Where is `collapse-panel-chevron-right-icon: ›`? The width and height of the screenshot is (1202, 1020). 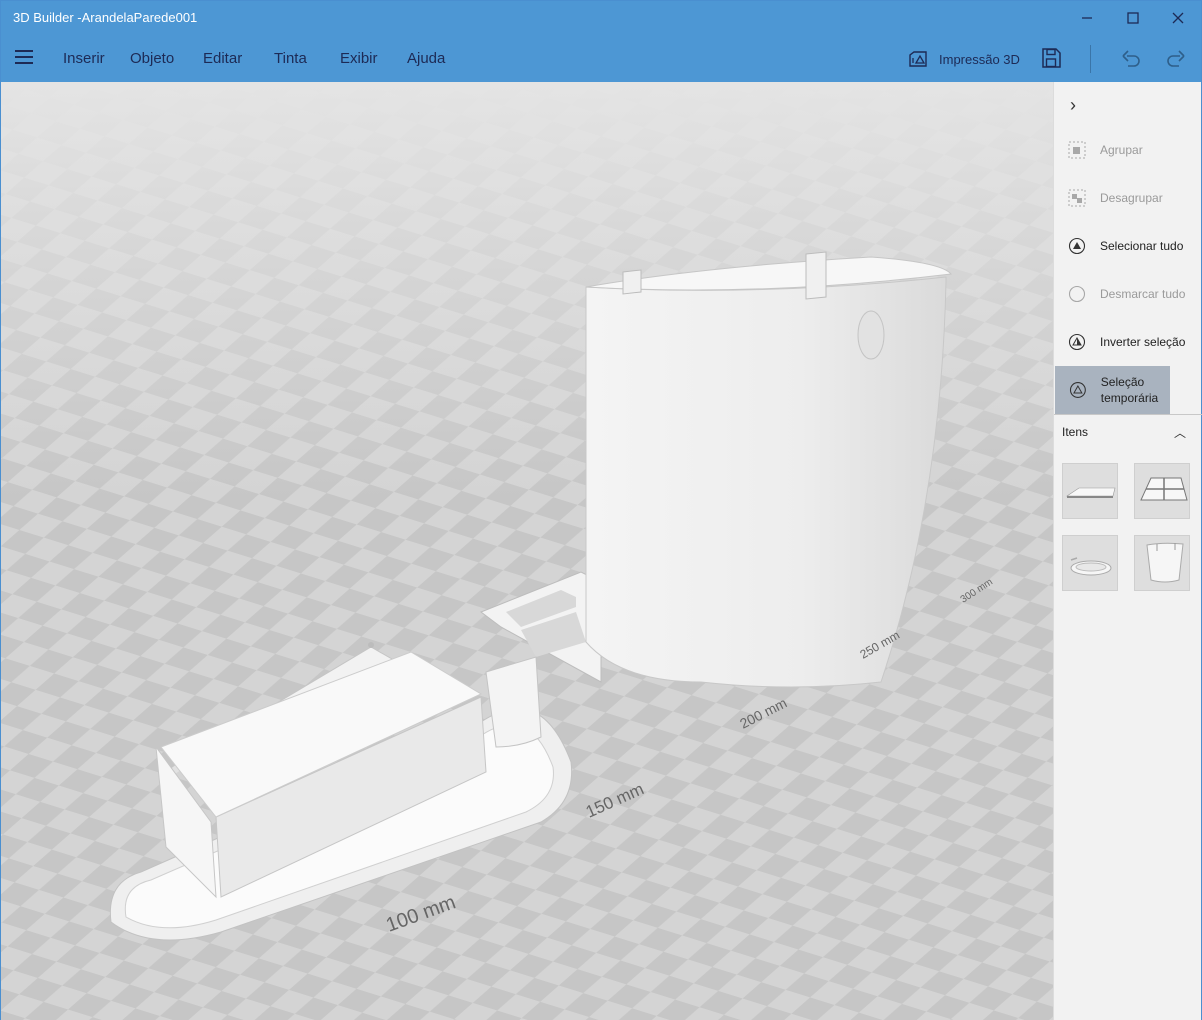
collapse-panel-chevron-right-icon: › is located at coordinates (1073, 105).